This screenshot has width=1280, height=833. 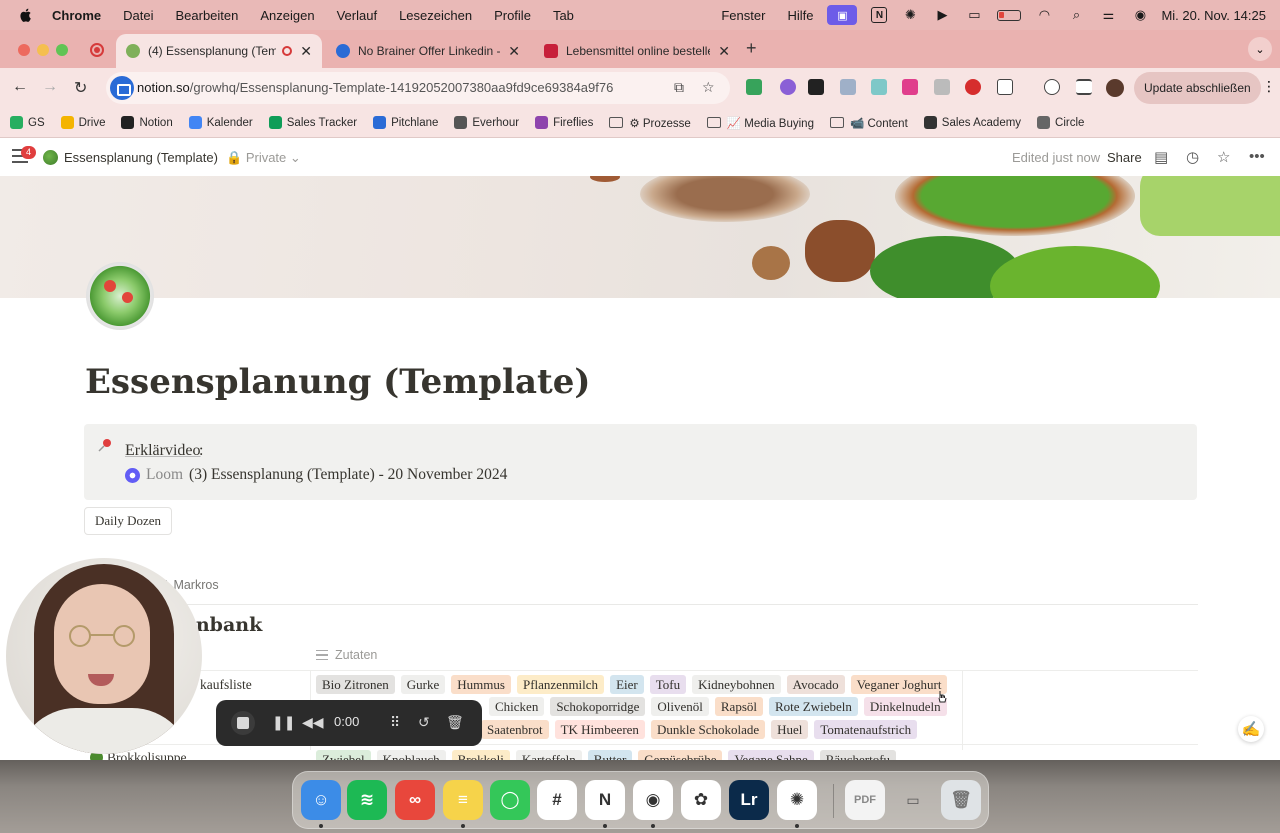 I want to click on daily-dozen-button: Daily Dozen, so click(x=128, y=521).